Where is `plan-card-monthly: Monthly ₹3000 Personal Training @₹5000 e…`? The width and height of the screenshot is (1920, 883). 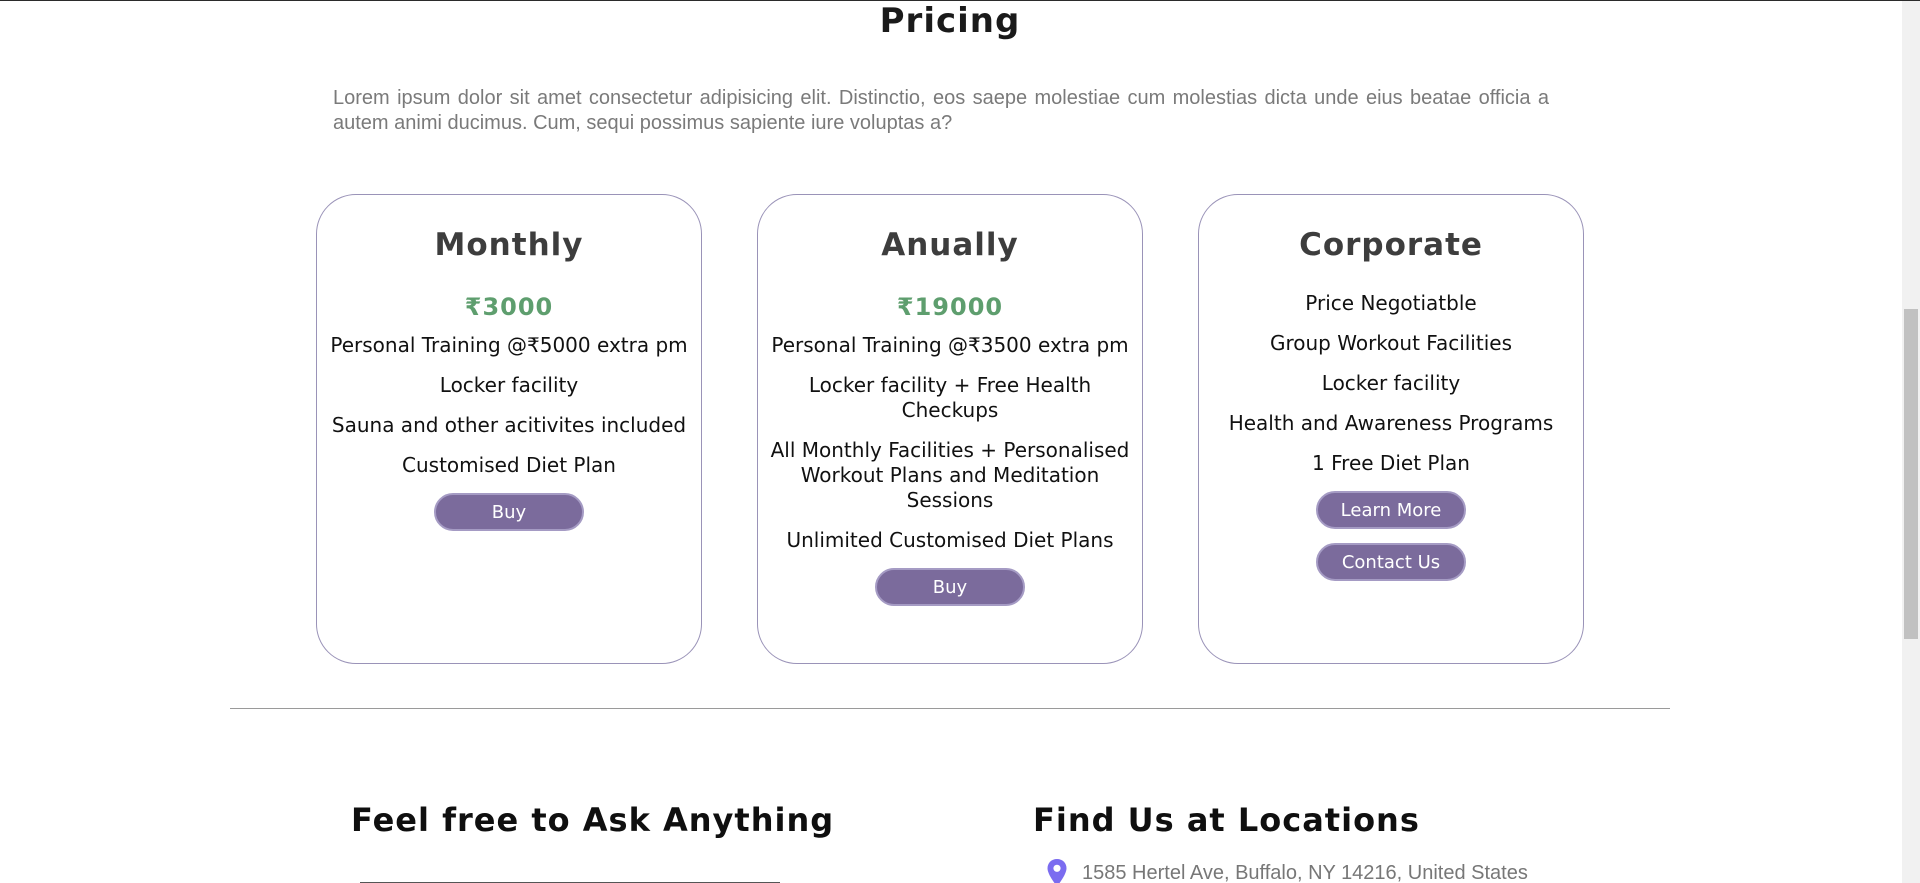 plan-card-monthly: Monthly ₹3000 Personal Training @₹5000 e… is located at coordinates (509, 429).